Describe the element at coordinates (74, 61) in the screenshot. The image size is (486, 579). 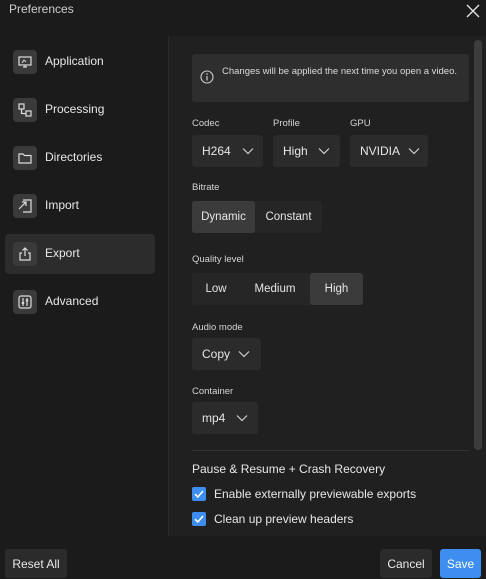
I see `sidebar-item-label: Application` at that location.